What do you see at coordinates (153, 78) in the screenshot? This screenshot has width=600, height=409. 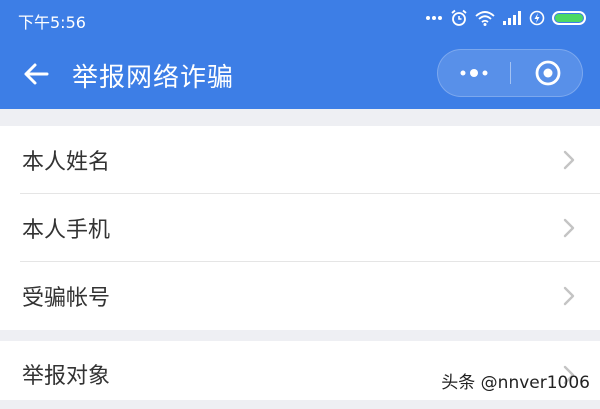 I see `page-title: 举报网络诈骗` at bounding box center [153, 78].